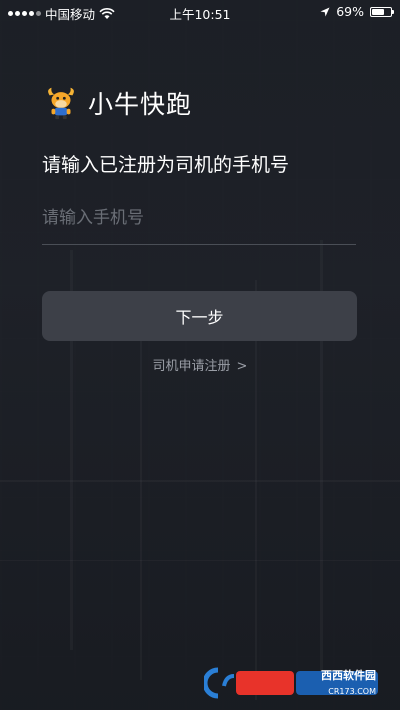  I want to click on watermark-brand-text: 西西软件园, so click(348, 675).